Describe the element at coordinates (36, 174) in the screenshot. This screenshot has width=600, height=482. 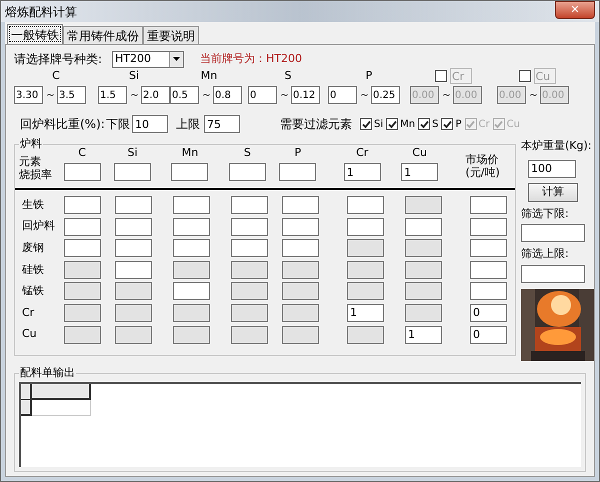
I see `label: 烧损率` at that location.